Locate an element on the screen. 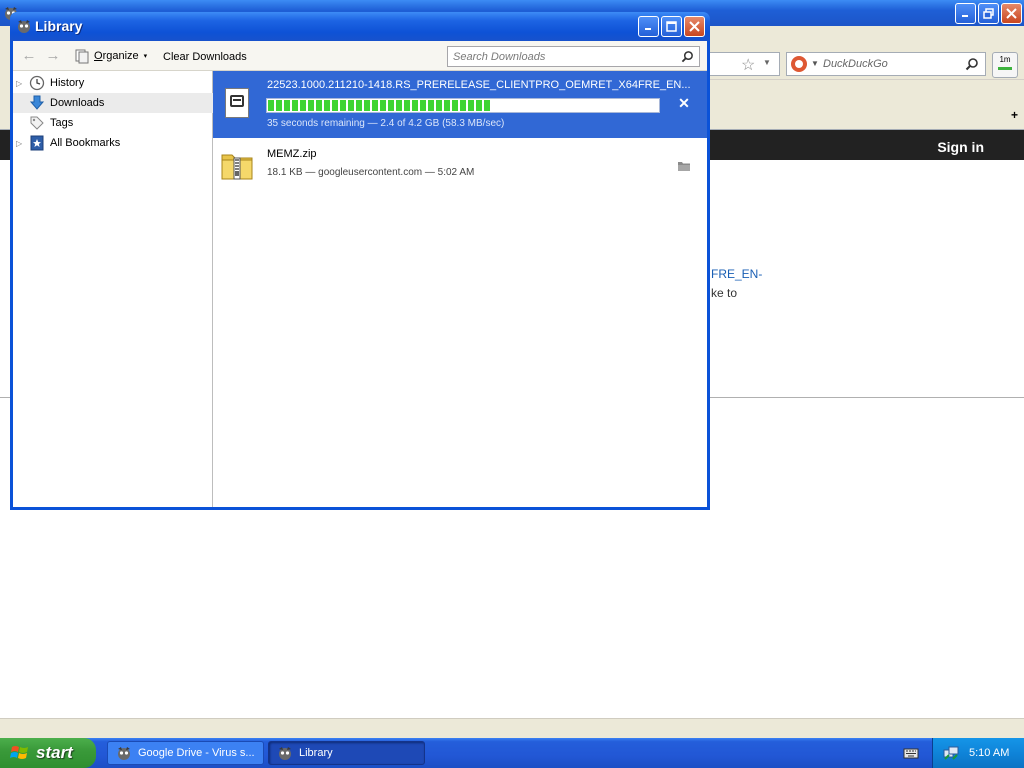 The image size is (1024, 768). taskbar-button-library: Library is located at coordinates (346, 753).